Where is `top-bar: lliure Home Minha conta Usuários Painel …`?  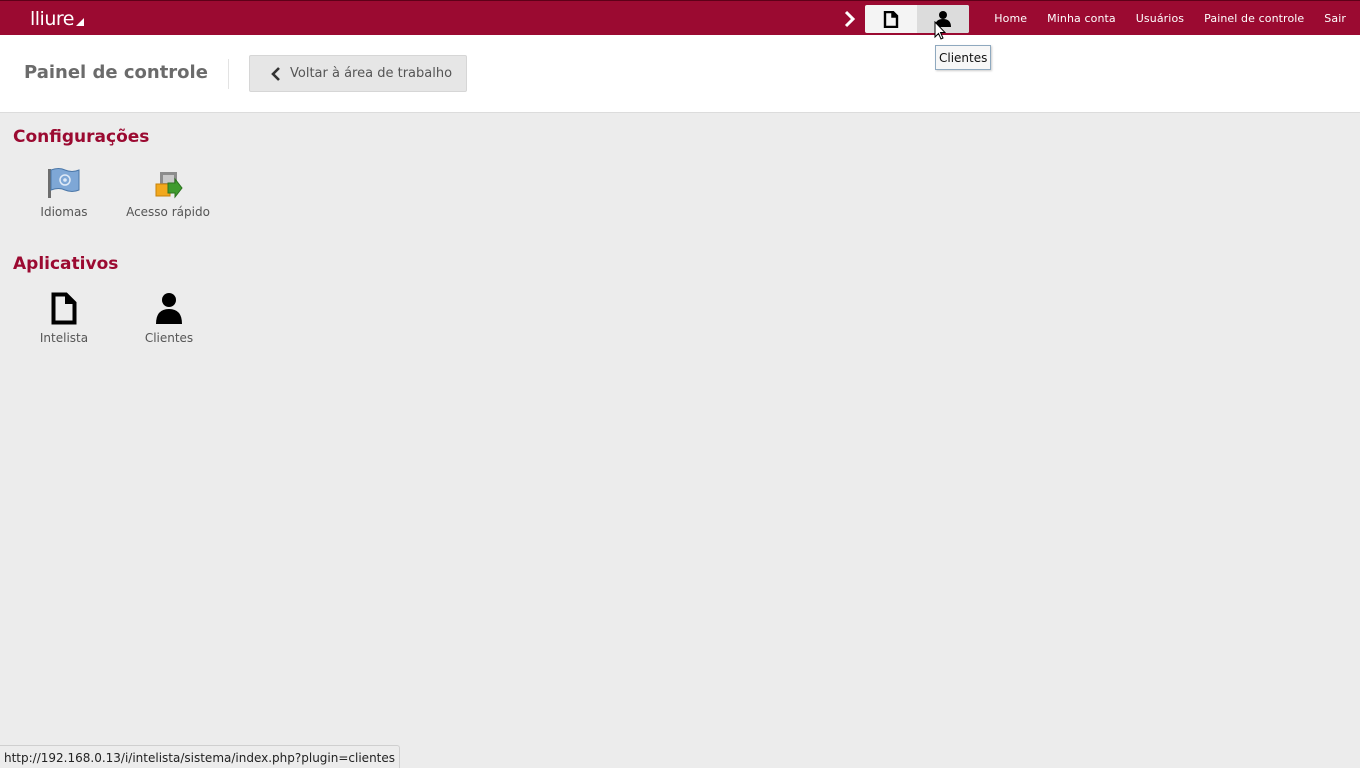 top-bar: lliure Home Minha conta Usuários Painel … is located at coordinates (680, 17).